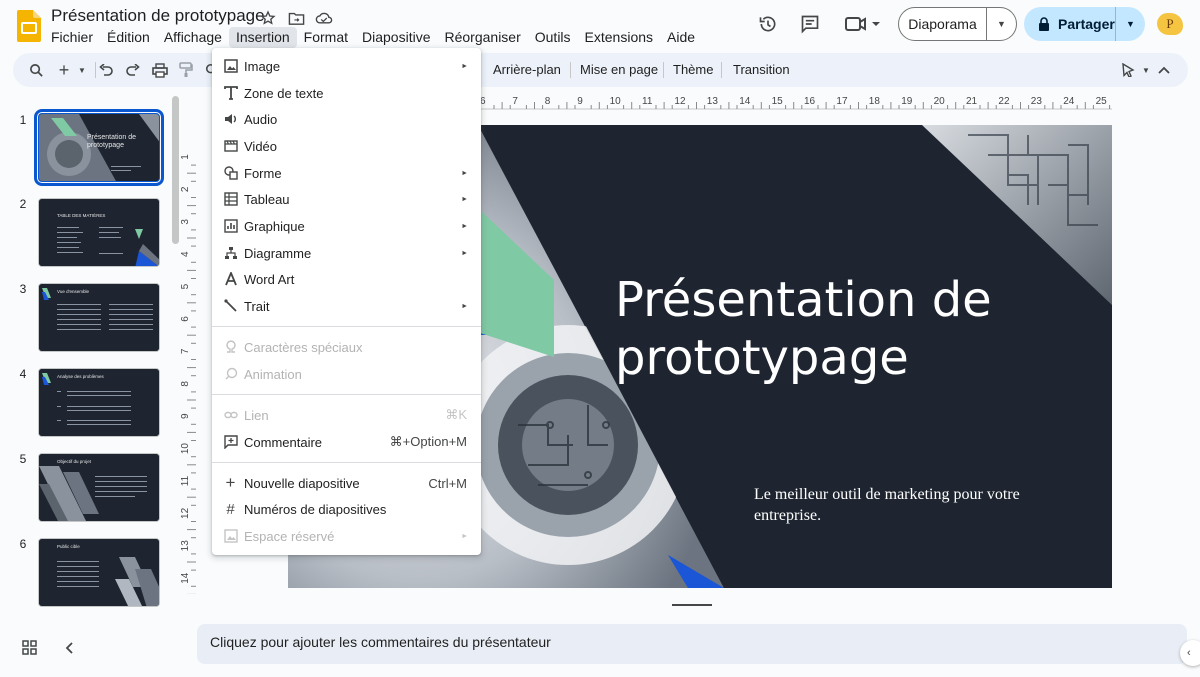 This screenshot has height=677, width=1200. What do you see at coordinates (1037, 101) in the screenshot?
I see `ruler-label: 23` at bounding box center [1037, 101].